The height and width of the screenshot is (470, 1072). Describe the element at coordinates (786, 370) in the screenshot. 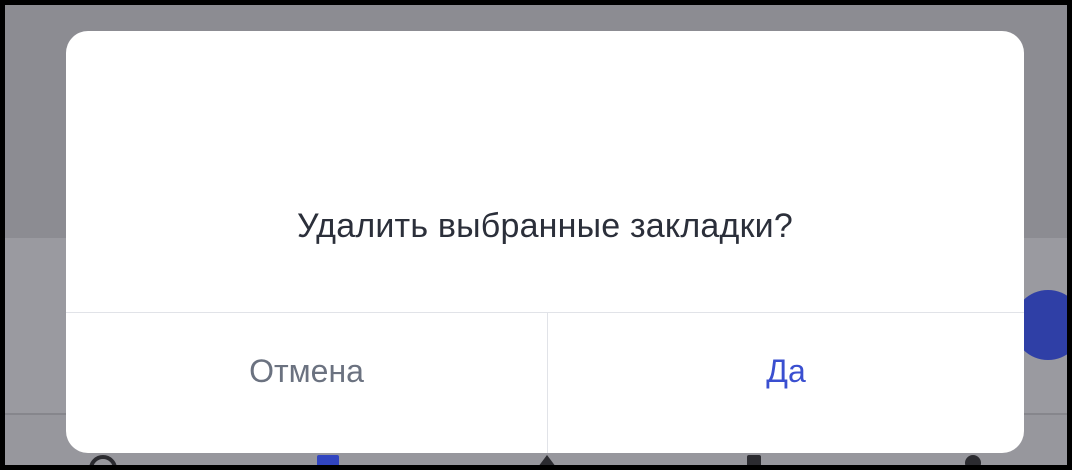

I see `confirm-button-label: Да` at that location.